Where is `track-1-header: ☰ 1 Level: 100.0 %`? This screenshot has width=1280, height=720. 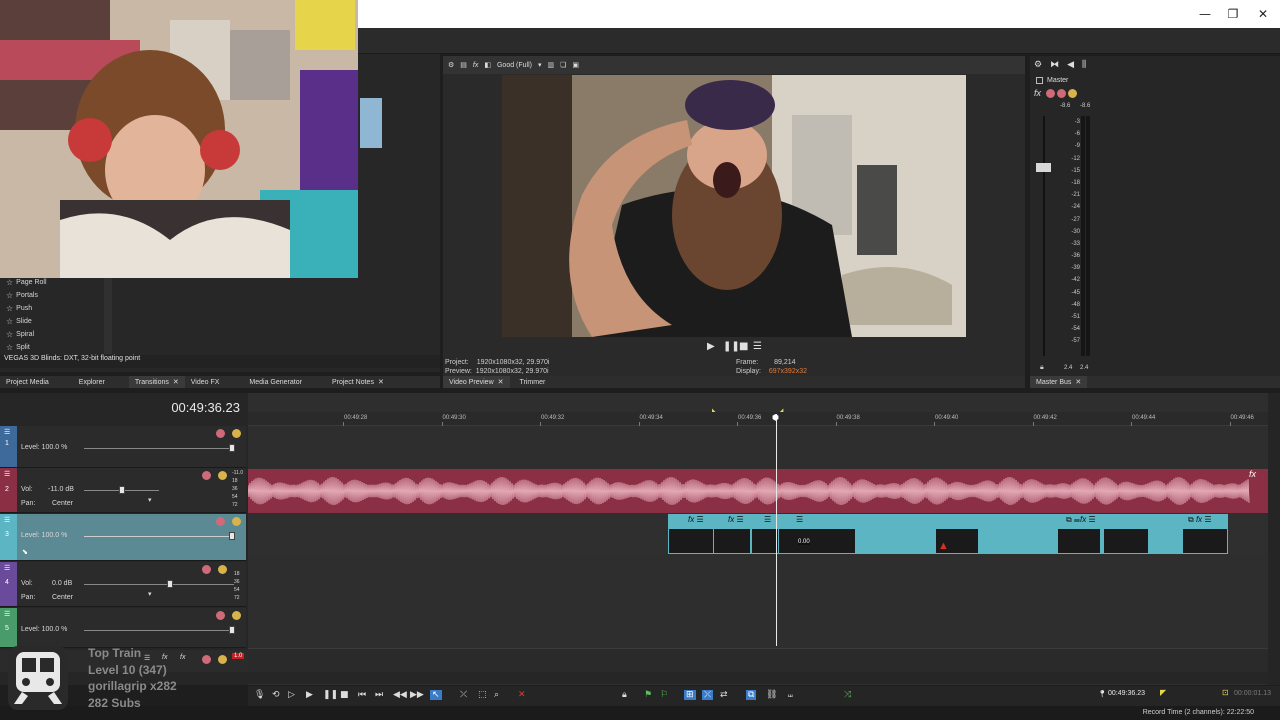
track-1-header: ☰ 1 Level: 100.0 % is located at coordinates (123, 447).